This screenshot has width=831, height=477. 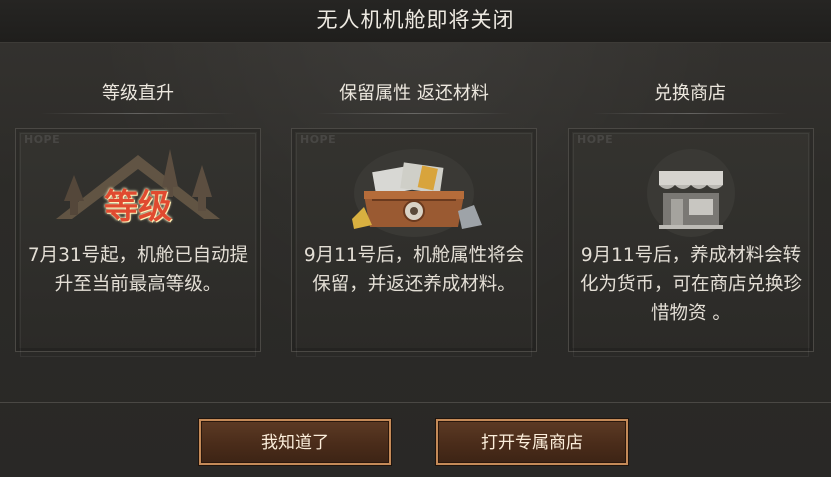 I want to click on level-up-art: 等级, so click(x=138, y=187).